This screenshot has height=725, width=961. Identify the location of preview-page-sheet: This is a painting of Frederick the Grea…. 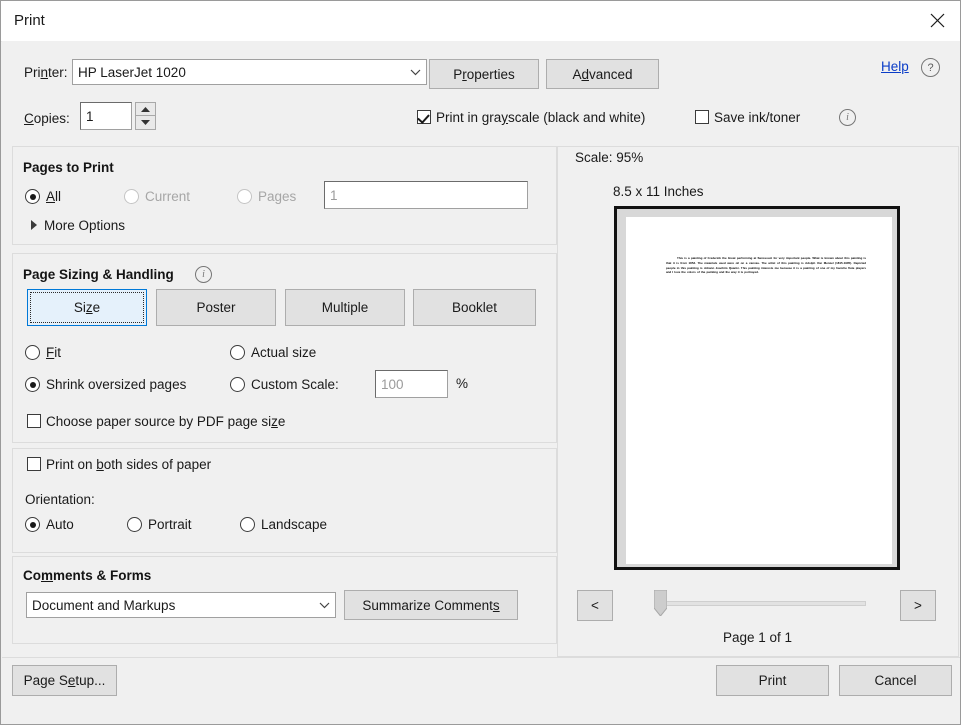
(759, 390).